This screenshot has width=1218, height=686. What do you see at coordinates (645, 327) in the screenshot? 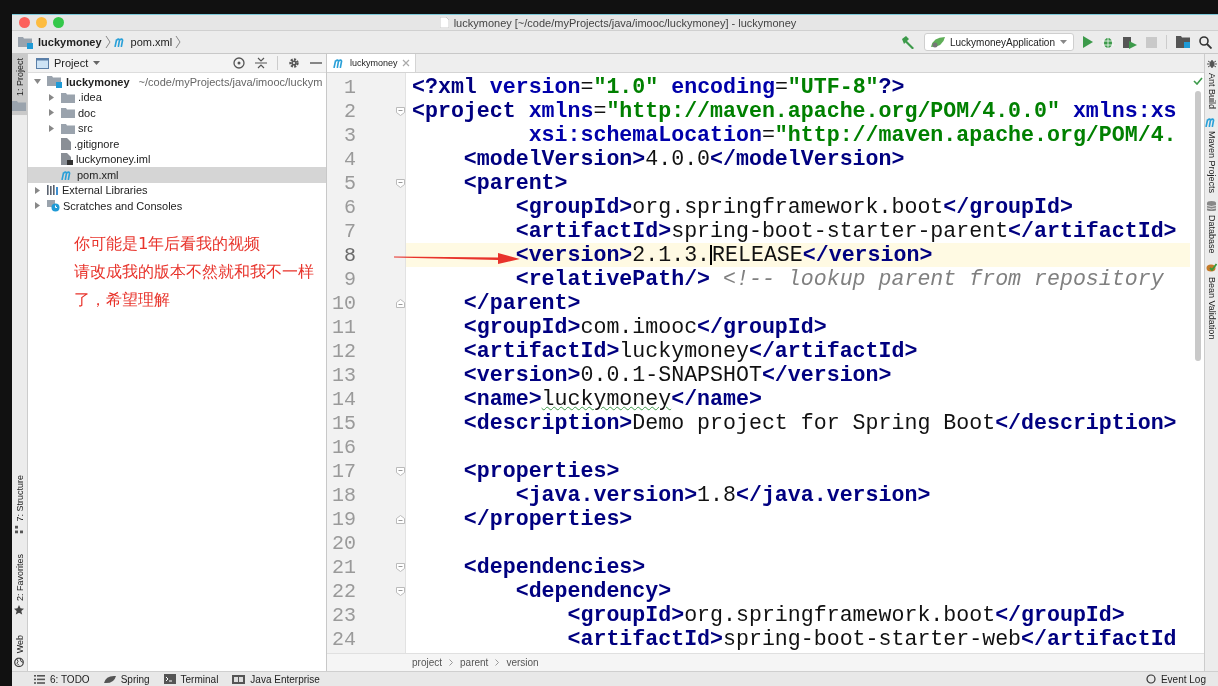
I see `code-line: <groupId>com.imooc</groupId>` at bounding box center [645, 327].